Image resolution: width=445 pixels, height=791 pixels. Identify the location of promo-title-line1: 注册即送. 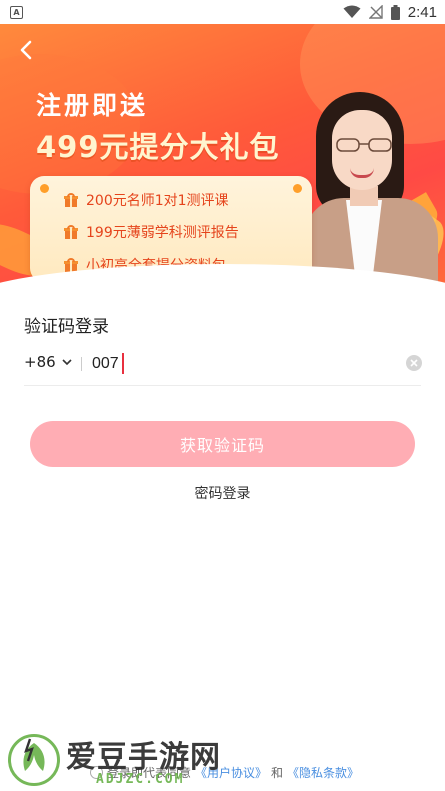
(92, 105).